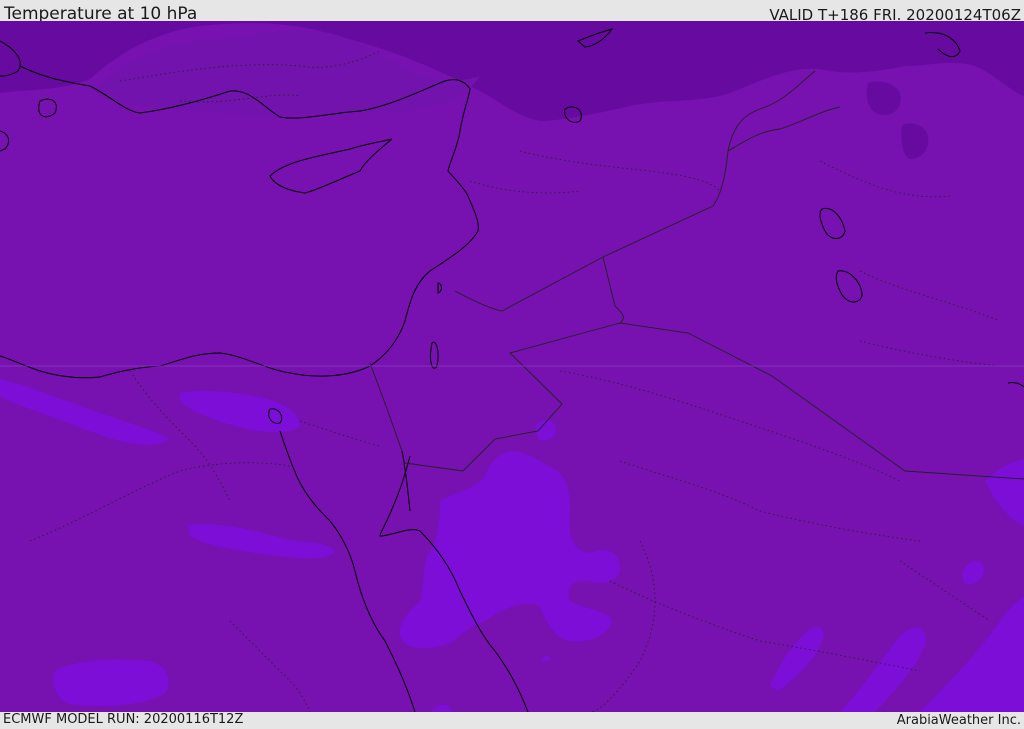  What do you see at coordinates (958, 720) in the screenshot?
I see `credit-label: ArabiaWeather Inc.` at bounding box center [958, 720].